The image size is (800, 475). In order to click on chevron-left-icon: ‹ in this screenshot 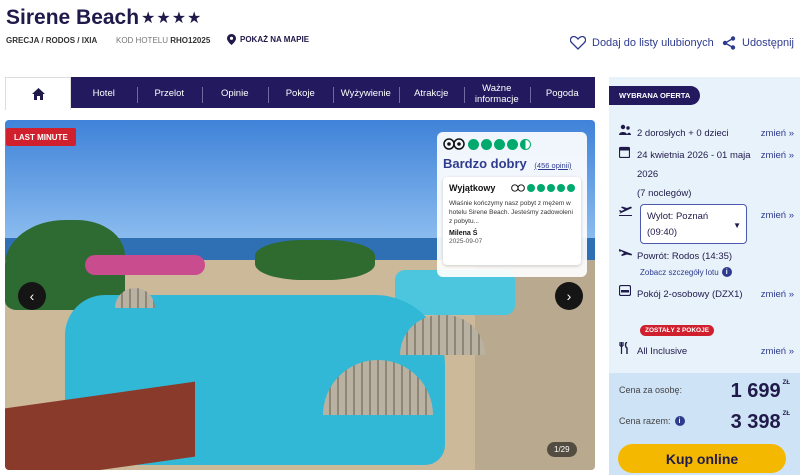, I will do `click(32, 296)`.